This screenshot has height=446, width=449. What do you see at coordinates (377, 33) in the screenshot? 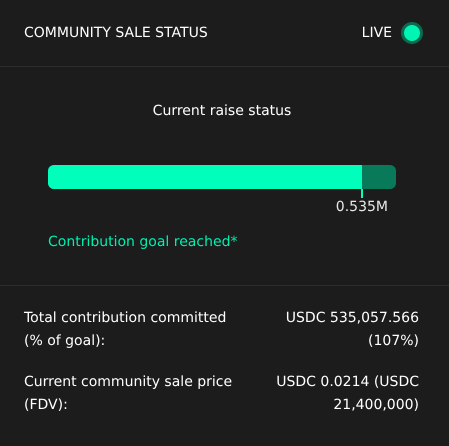
I see `status-label: LIVE` at bounding box center [377, 33].